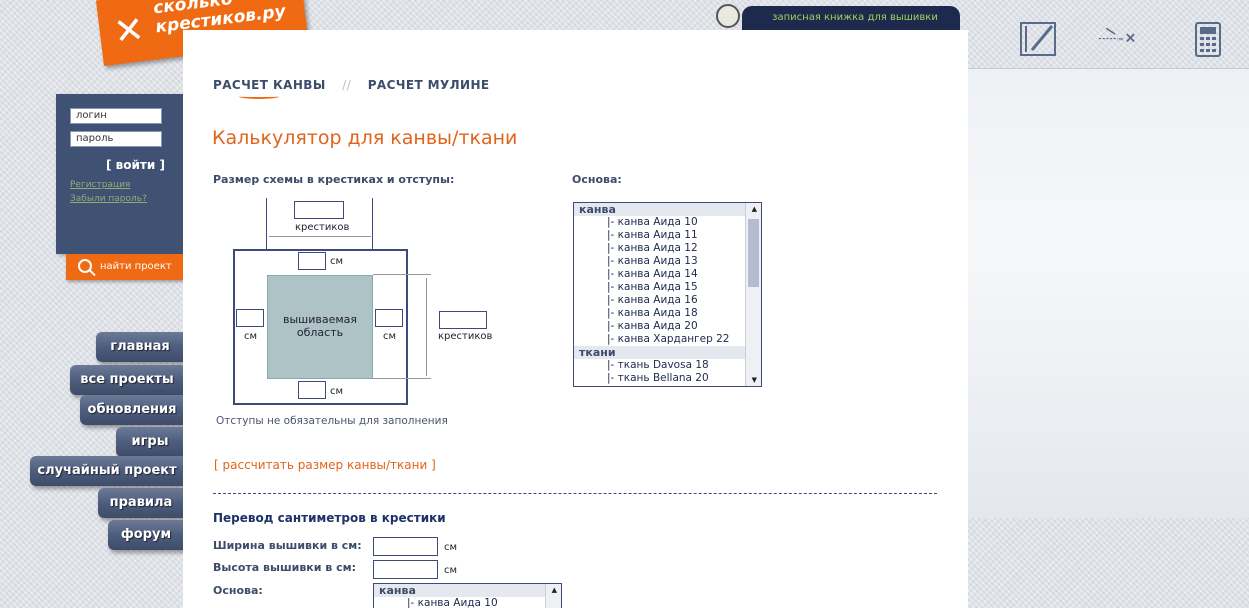  What do you see at coordinates (129, 31) in the screenshot?
I see `needles-icon: ✕` at bounding box center [129, 31].